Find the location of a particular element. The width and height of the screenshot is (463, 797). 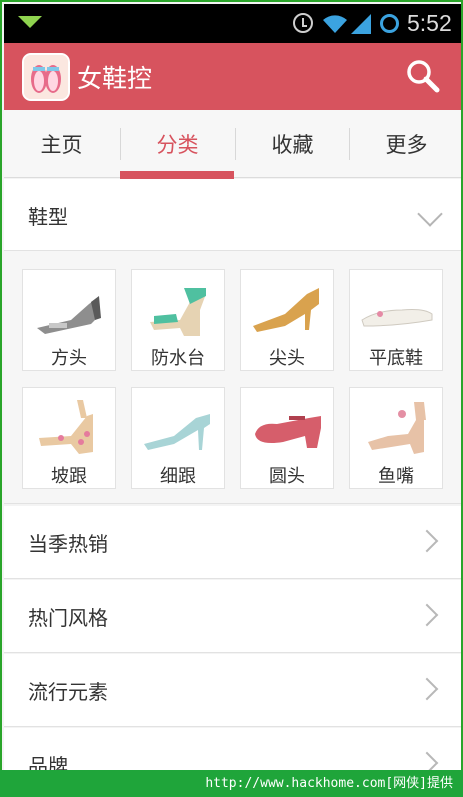

shoe-type-label: 尖头 is located at coordinates (287, 358).